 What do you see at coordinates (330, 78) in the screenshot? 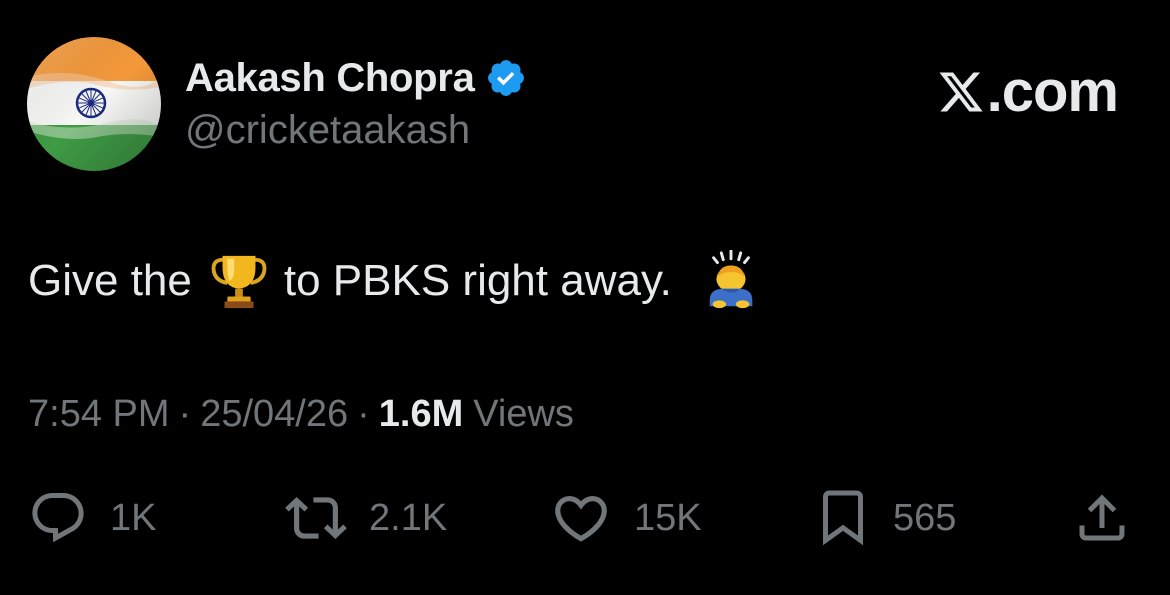
I see `author-display-name: Aakash Chopra` at bounding box center [330, 78].